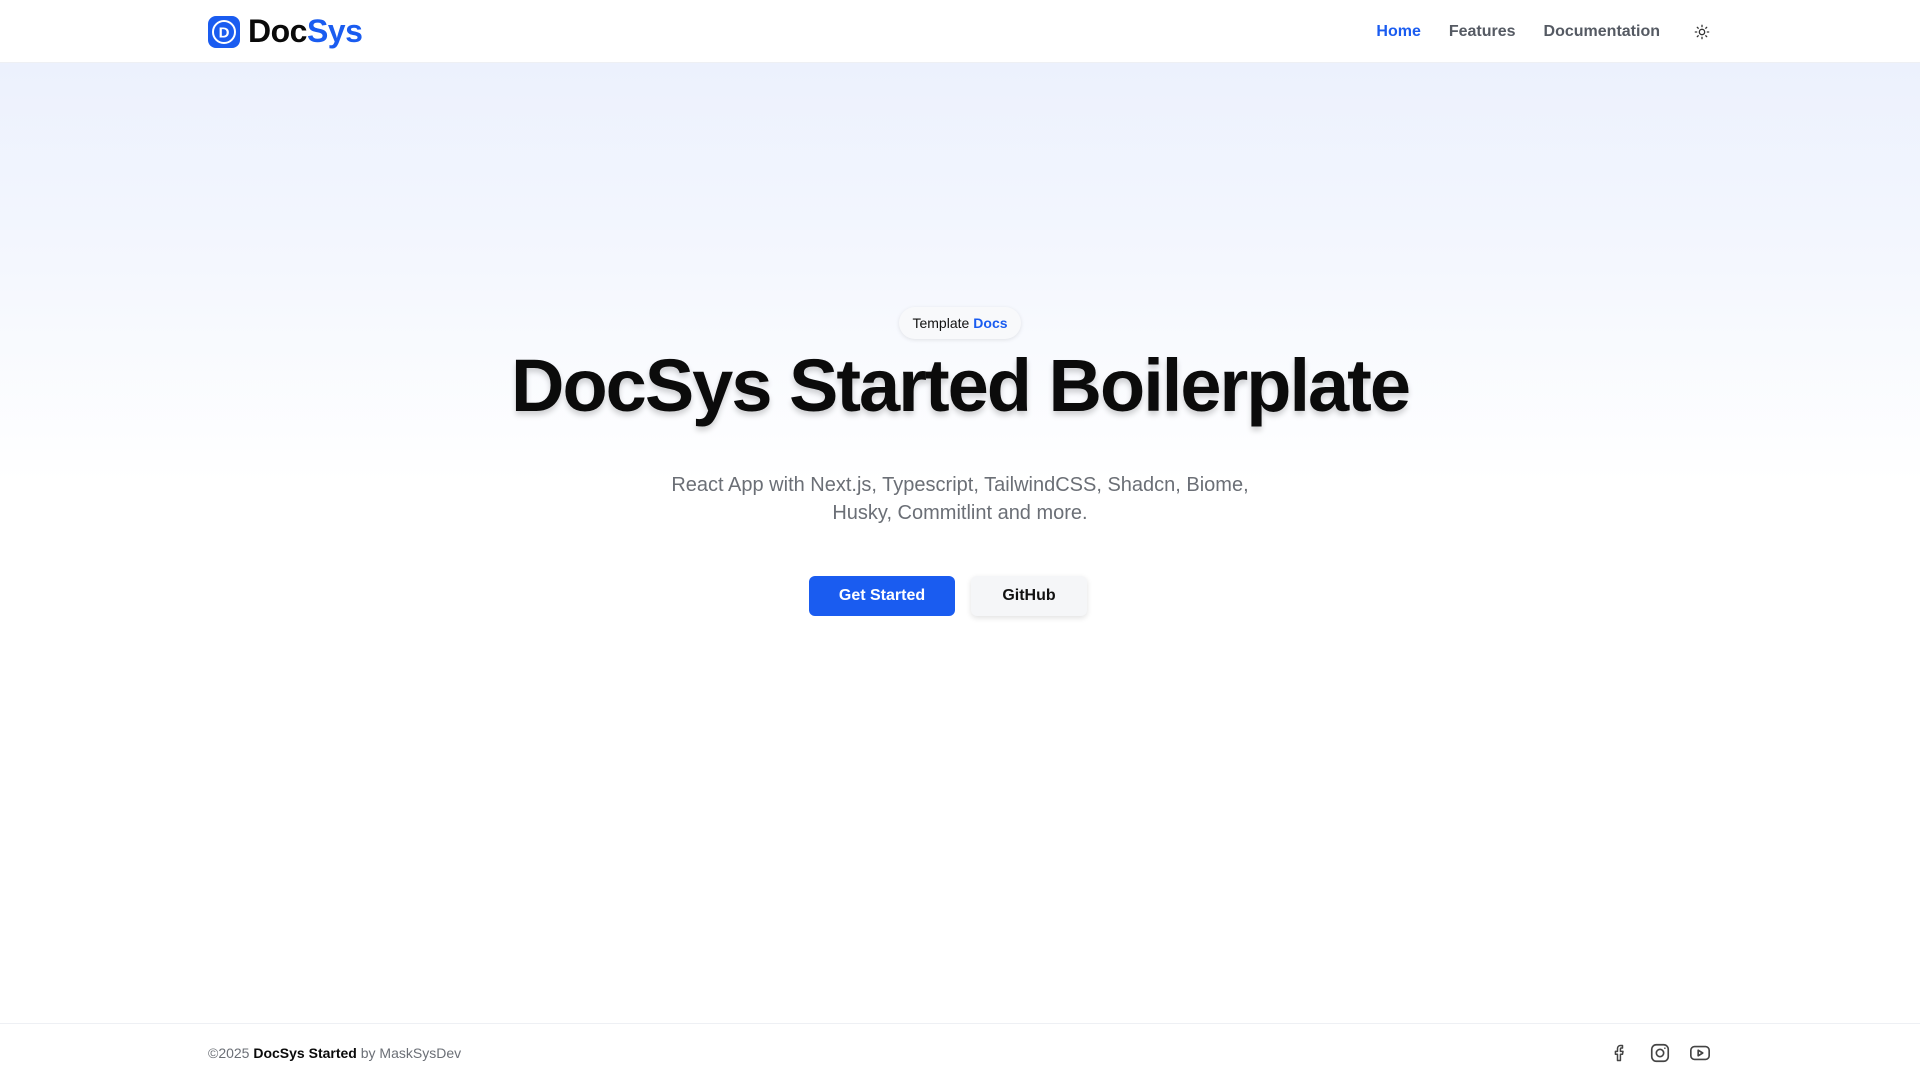 This screenshot has height=1080, width=1920. I want to click on social-links, so click(1660, 1053).